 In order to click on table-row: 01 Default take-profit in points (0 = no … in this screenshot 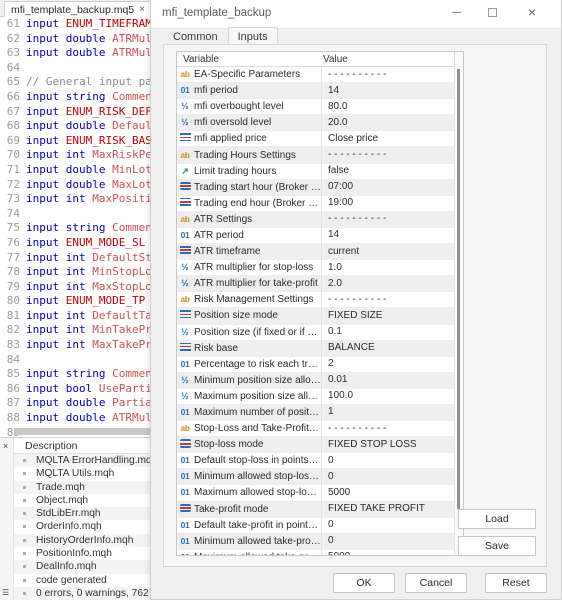, I will do `click(315, 525)`.